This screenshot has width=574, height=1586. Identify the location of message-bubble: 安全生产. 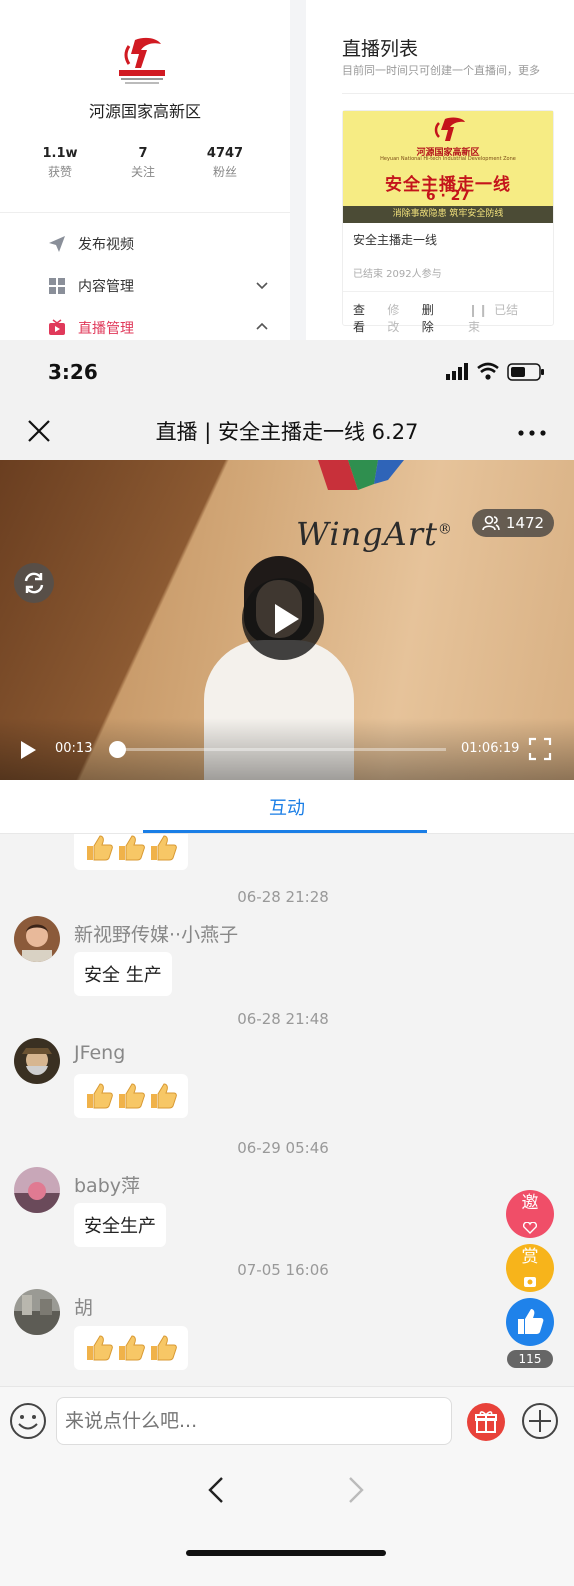
(120, 1225).